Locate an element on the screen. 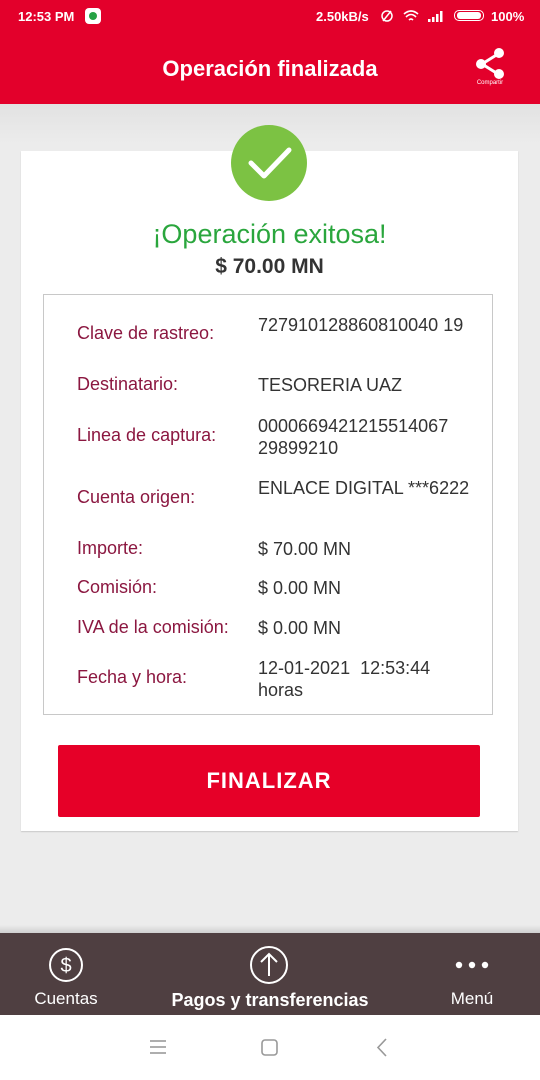 This screenshot has width=540, height=1080. success-check-icon is located at coordinates (269, 163).